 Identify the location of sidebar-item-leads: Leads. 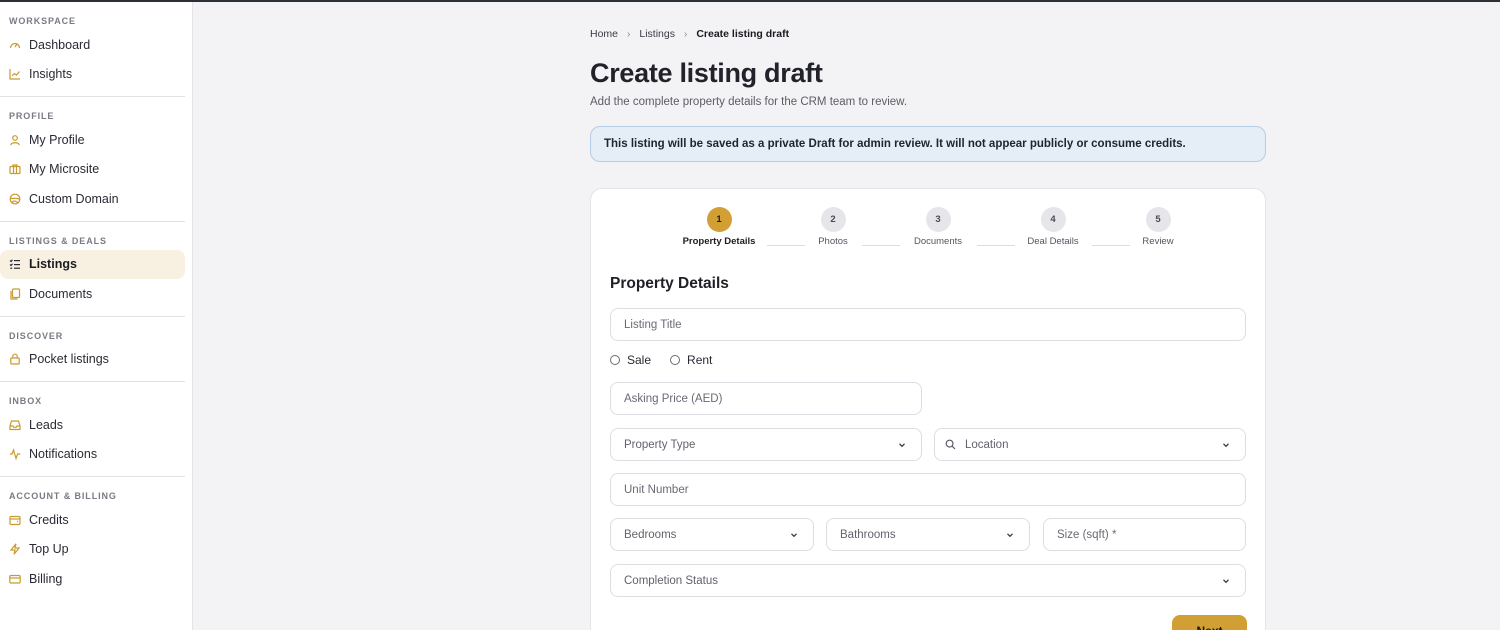
(92, 425).